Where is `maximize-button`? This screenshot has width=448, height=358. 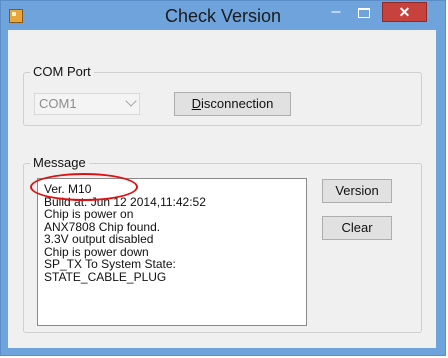
maximize-button is located at coordinates (364, 13).